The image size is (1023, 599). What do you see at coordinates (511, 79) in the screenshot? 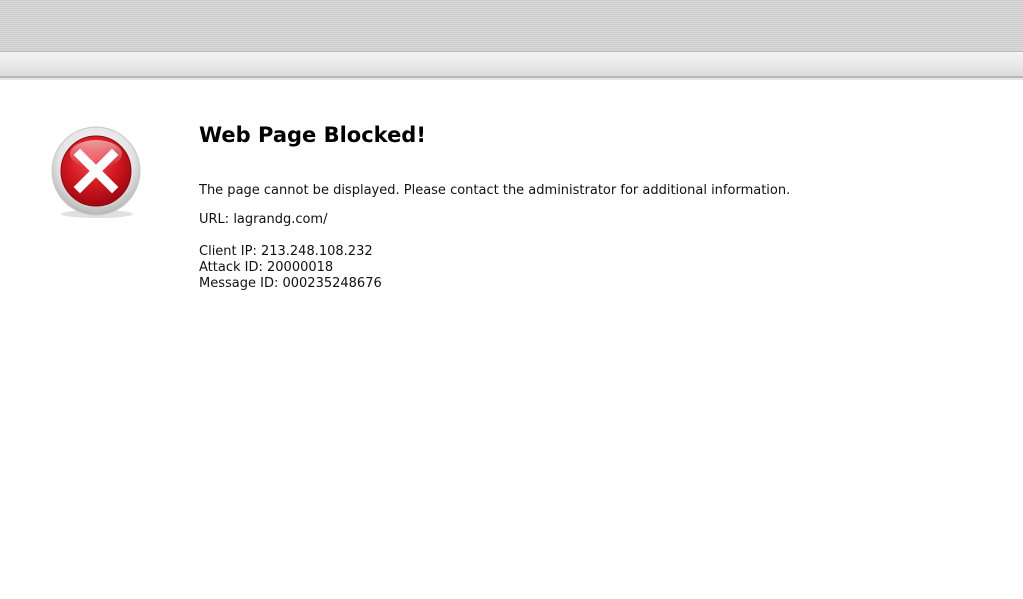
I see `header-divider` at bounding box center [511, 79].